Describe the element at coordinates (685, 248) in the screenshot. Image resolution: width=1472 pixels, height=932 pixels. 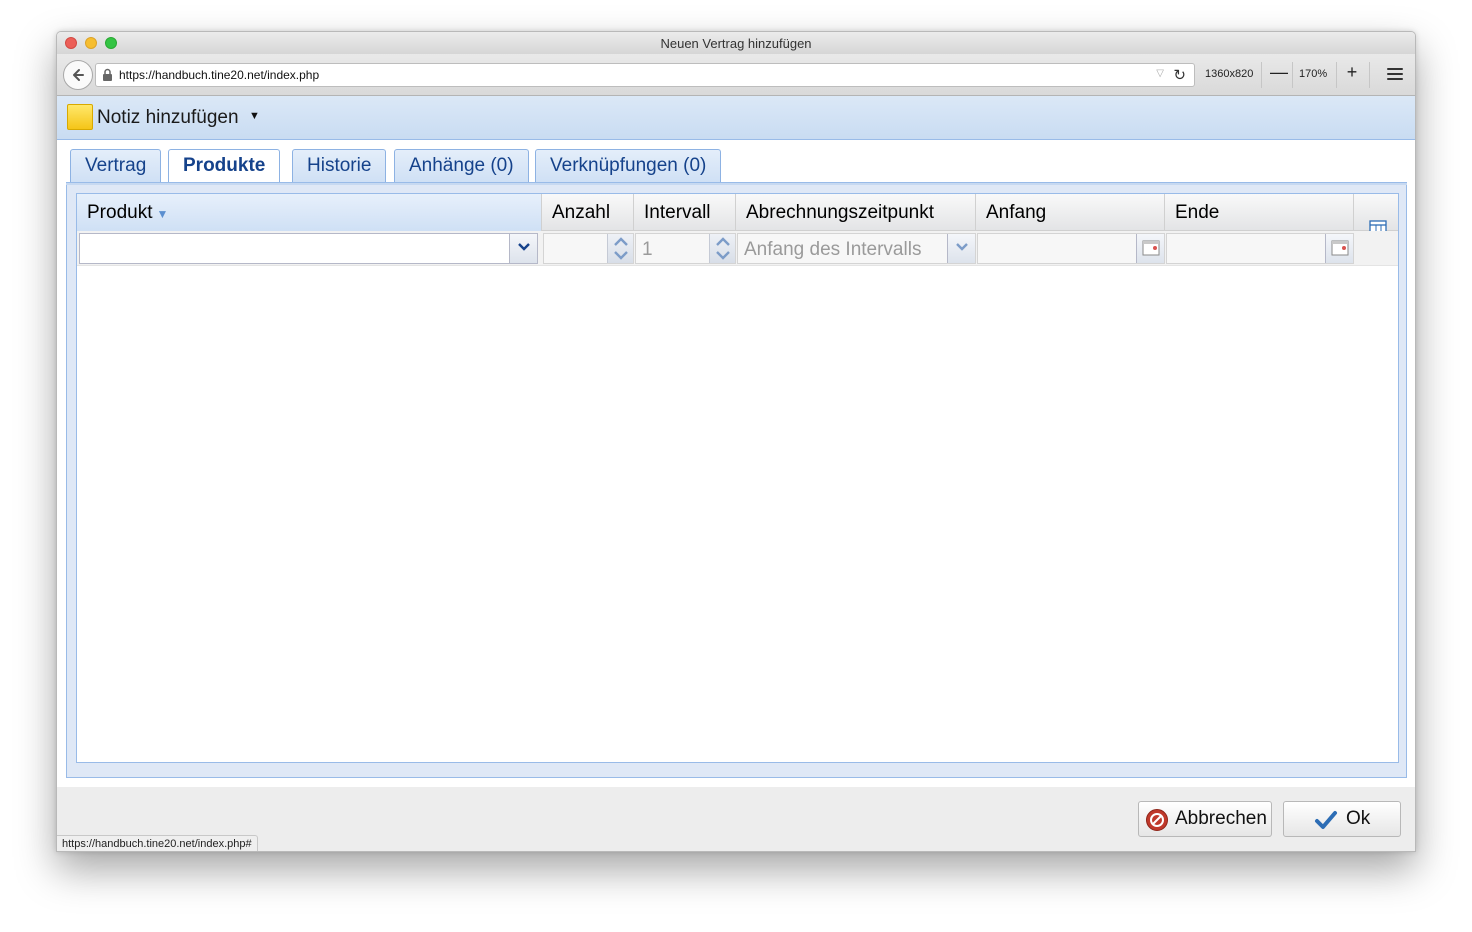
I see `intervall-spinner: 1` at that location.